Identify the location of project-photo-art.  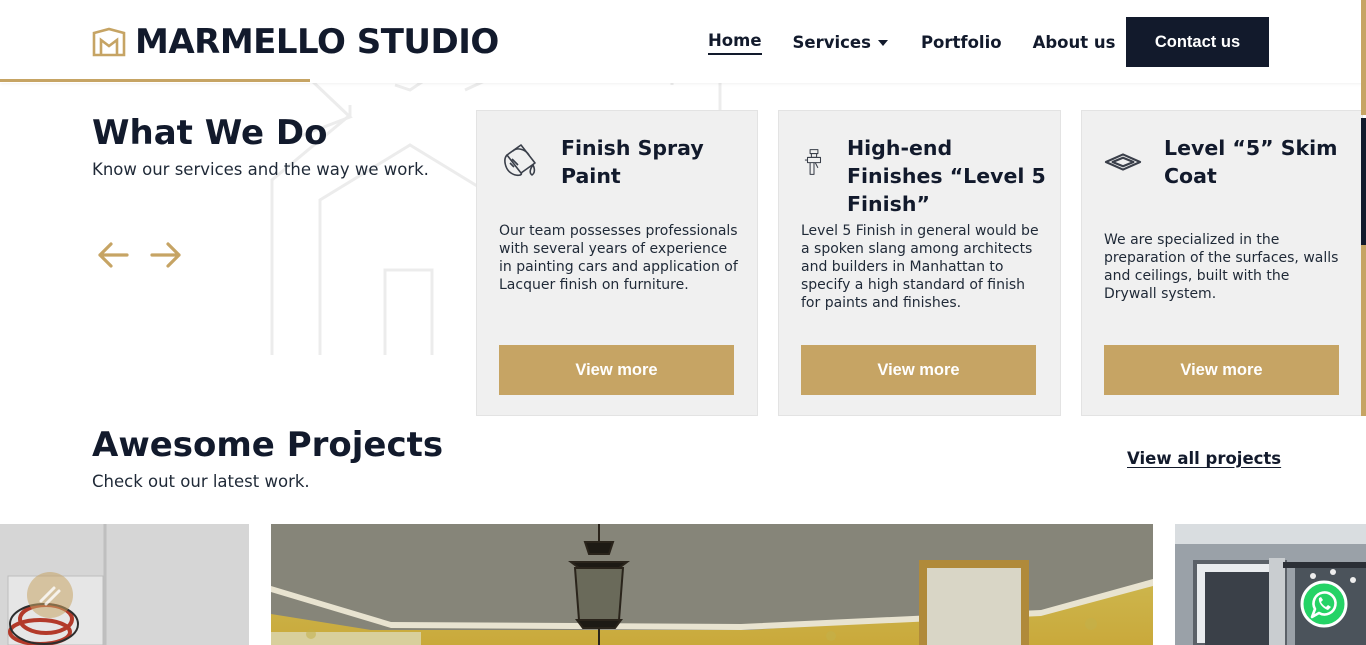
(712, 584).